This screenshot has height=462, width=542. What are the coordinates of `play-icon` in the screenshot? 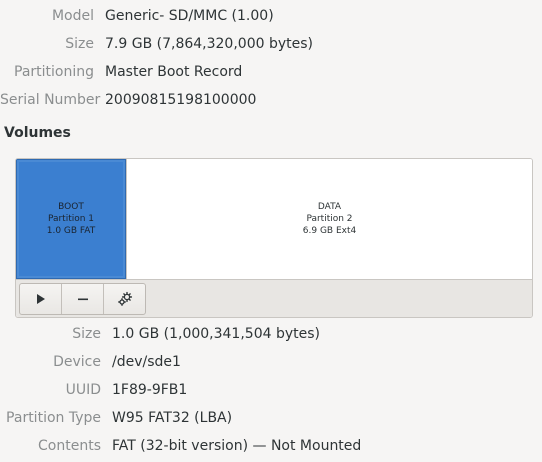 It's located at (40, 299).